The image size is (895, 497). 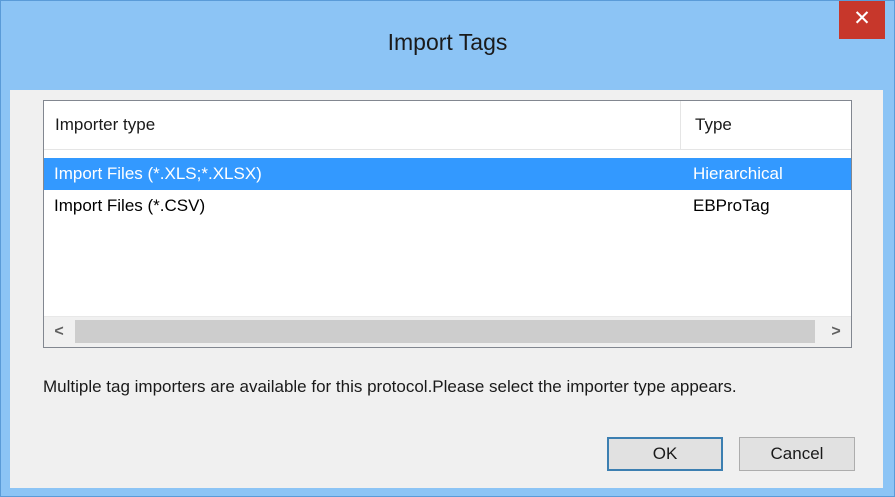 I want to click on list-item: Import Files (*.XLS;*.XLSX) Hierarchical, so click(x=447, y=174).